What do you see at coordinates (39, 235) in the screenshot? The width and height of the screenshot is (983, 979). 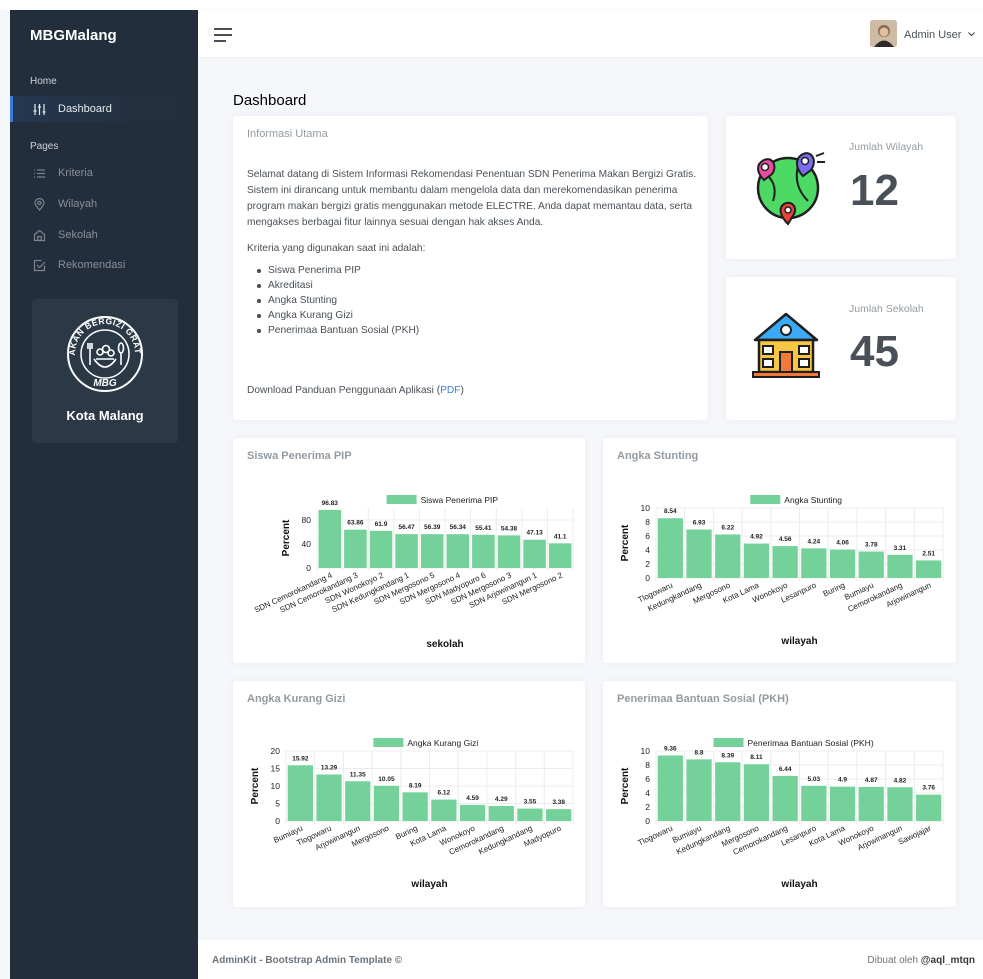 I see `home-icon` at bounding box center [39, 235].